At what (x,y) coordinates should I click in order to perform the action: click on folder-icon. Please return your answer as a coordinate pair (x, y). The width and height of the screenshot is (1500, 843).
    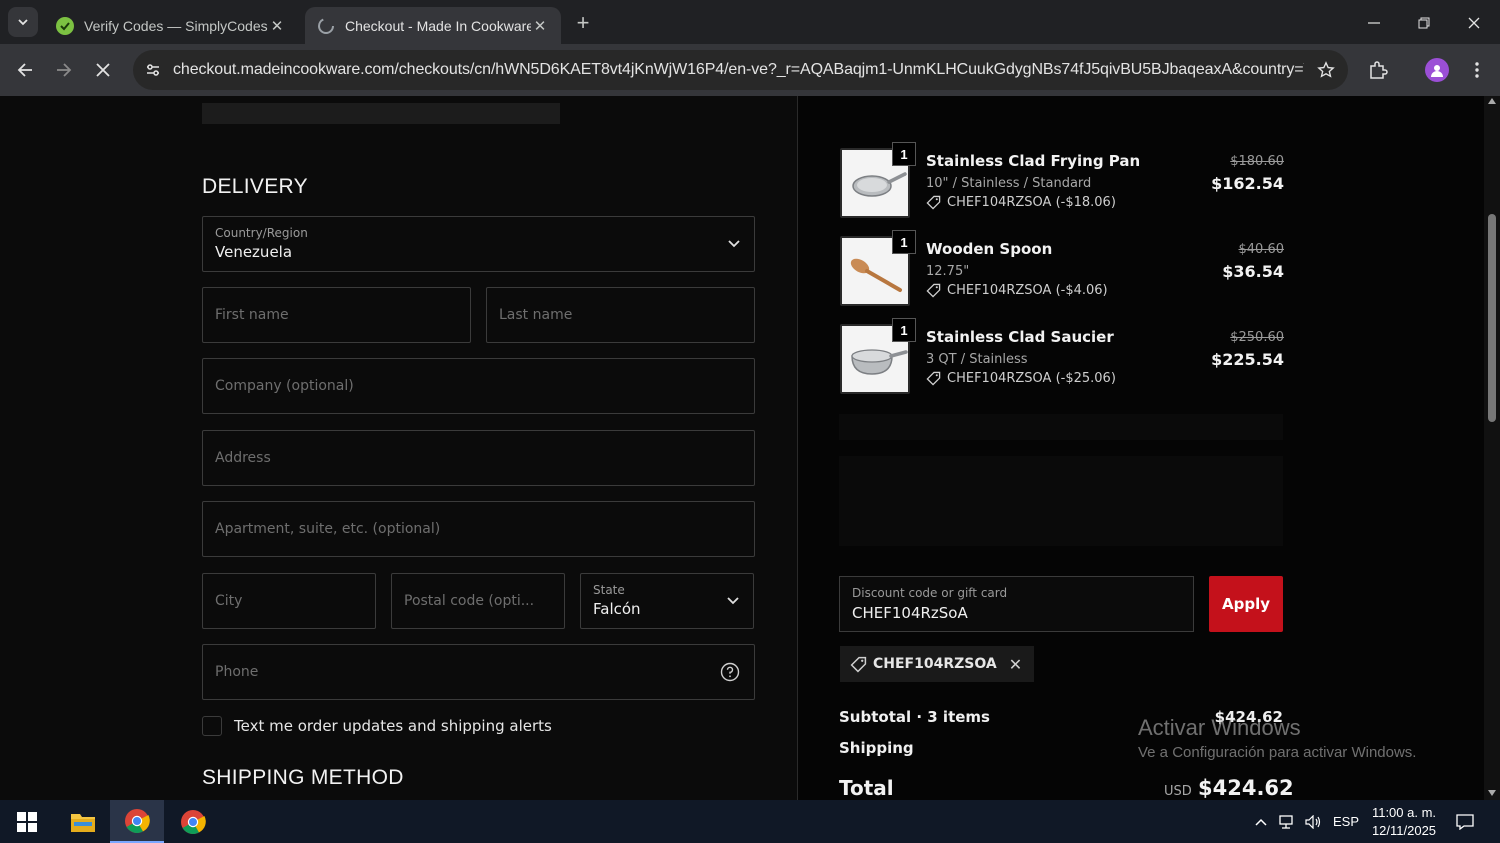
    Looking at the image, I should click on (83, 822).